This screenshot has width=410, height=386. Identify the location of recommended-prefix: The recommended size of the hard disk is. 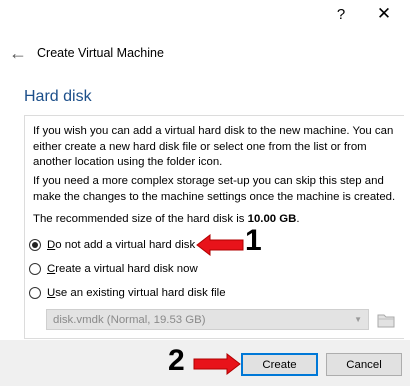
(140, 219).